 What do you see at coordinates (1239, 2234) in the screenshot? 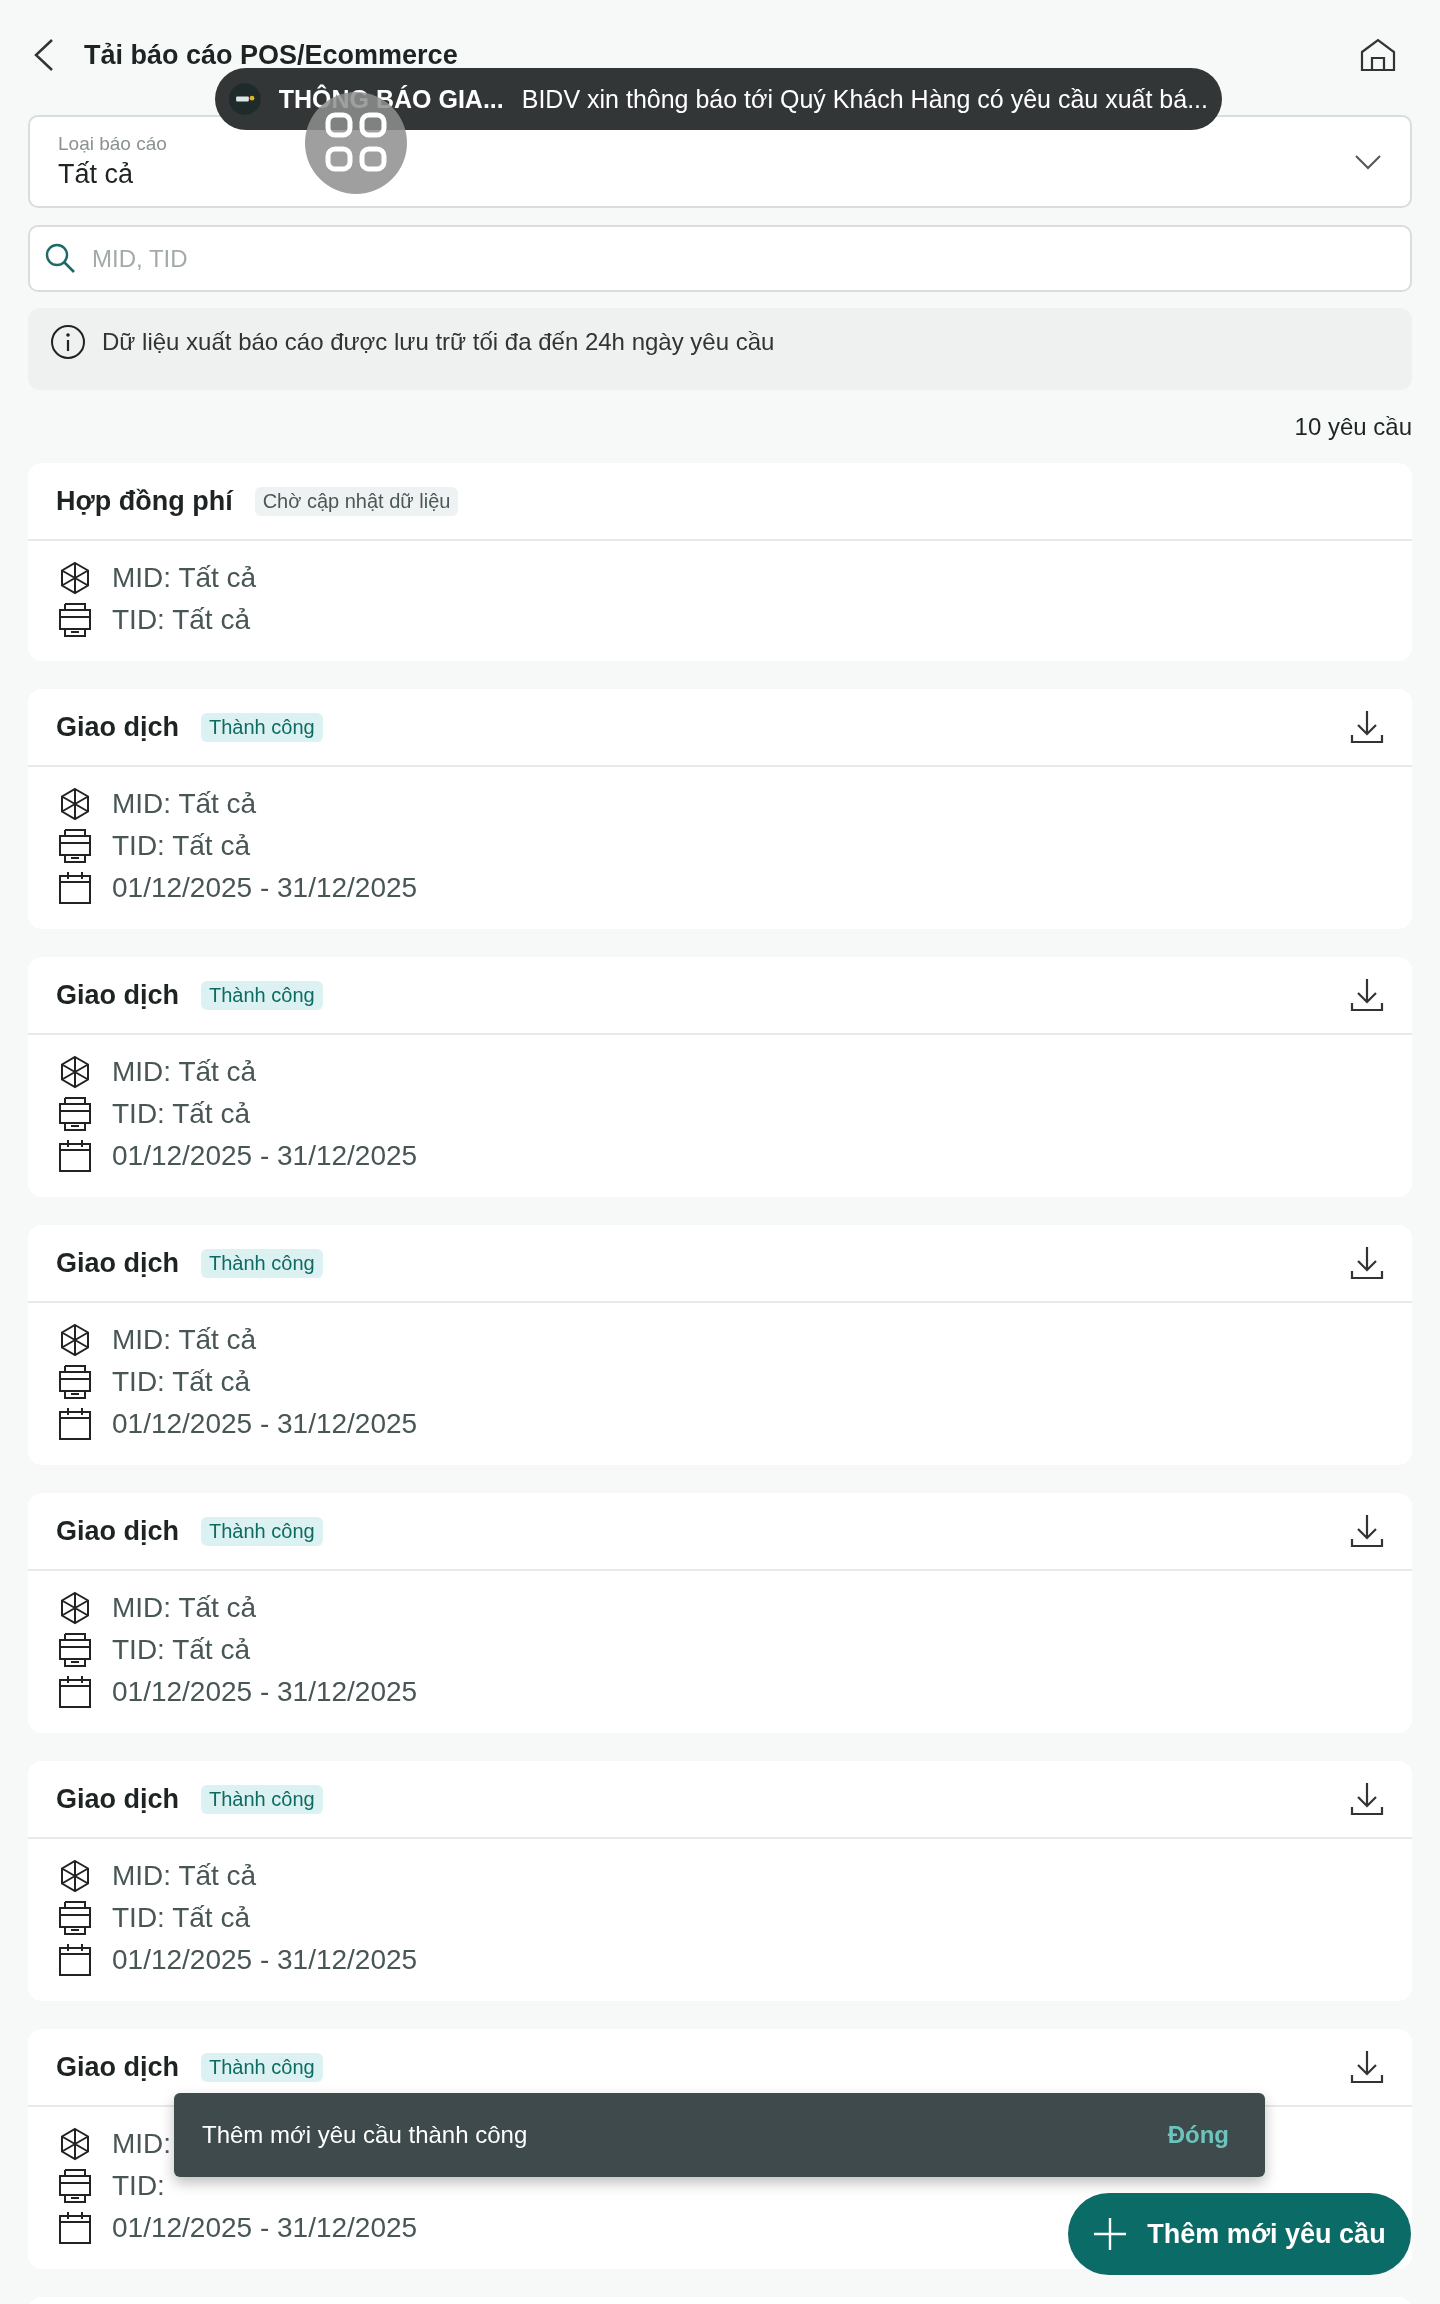
I see `add-request-button: Thêm mới yêu cầu` at bounding box center [1239, 2234].